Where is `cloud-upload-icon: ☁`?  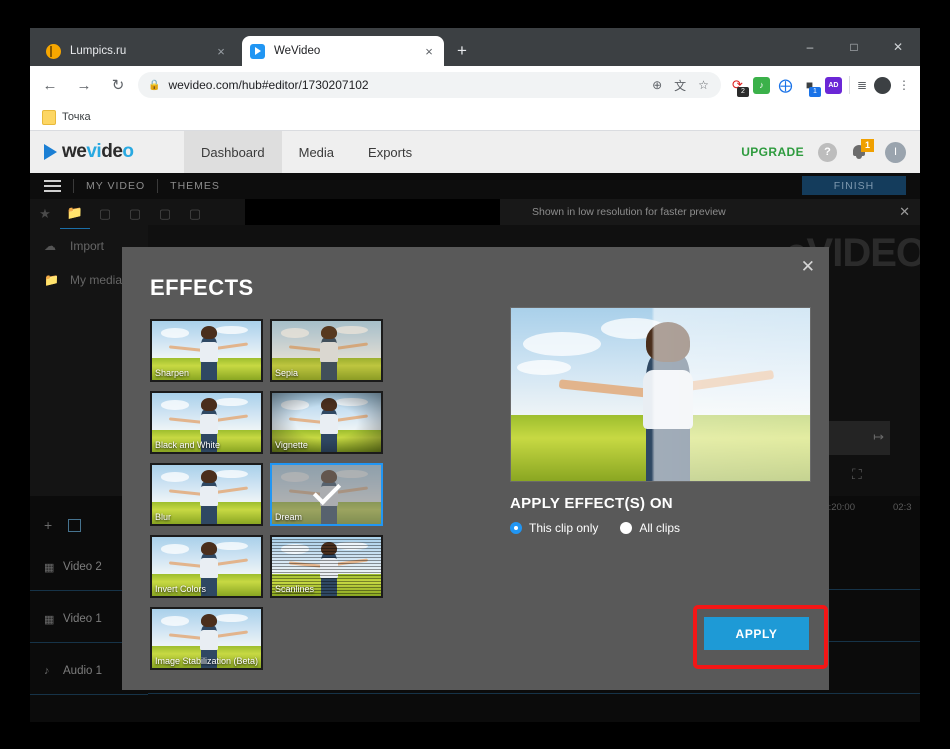 cloud-upload-icon: ☁ is located at coordinates (50, 246).